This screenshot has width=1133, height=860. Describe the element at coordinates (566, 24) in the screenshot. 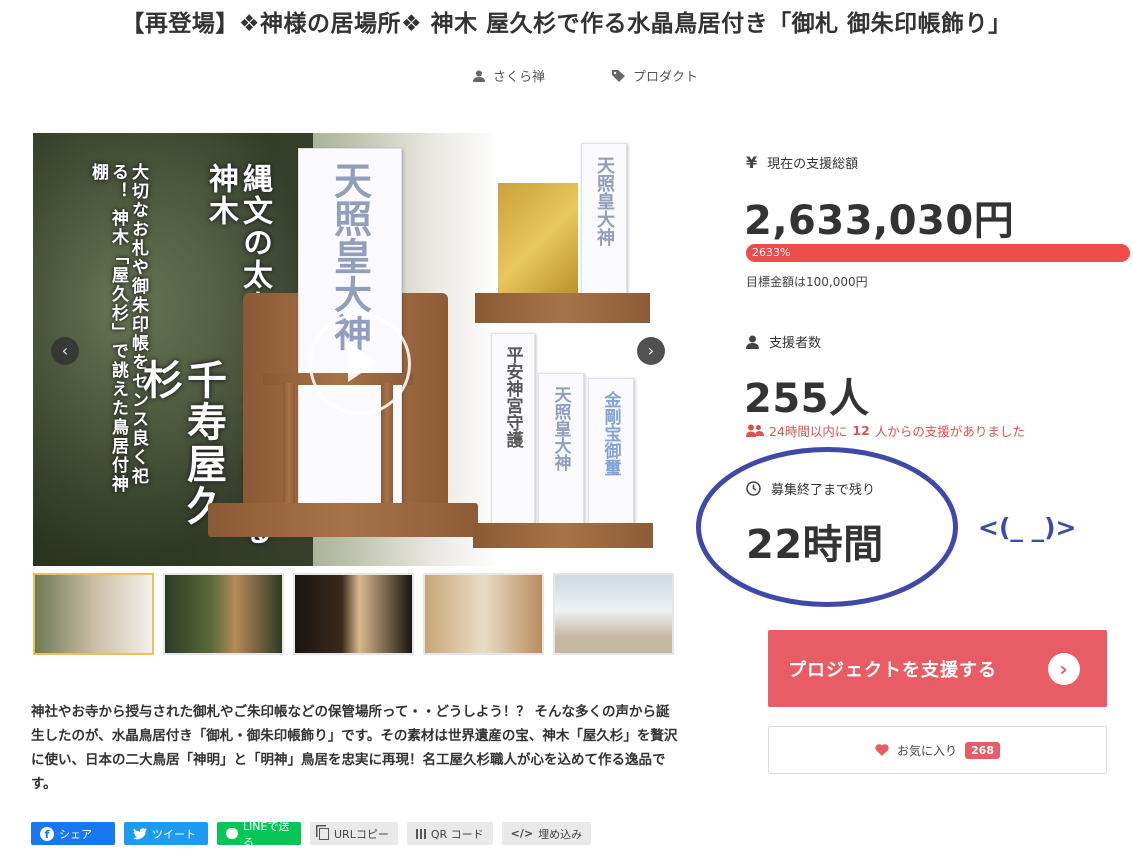

I see `page-title: 【再登場】❖神様の居場所❖ 神木 屋久杉で作る水晶鳥居付き「御札 御朱印帳飾り」` at that location.